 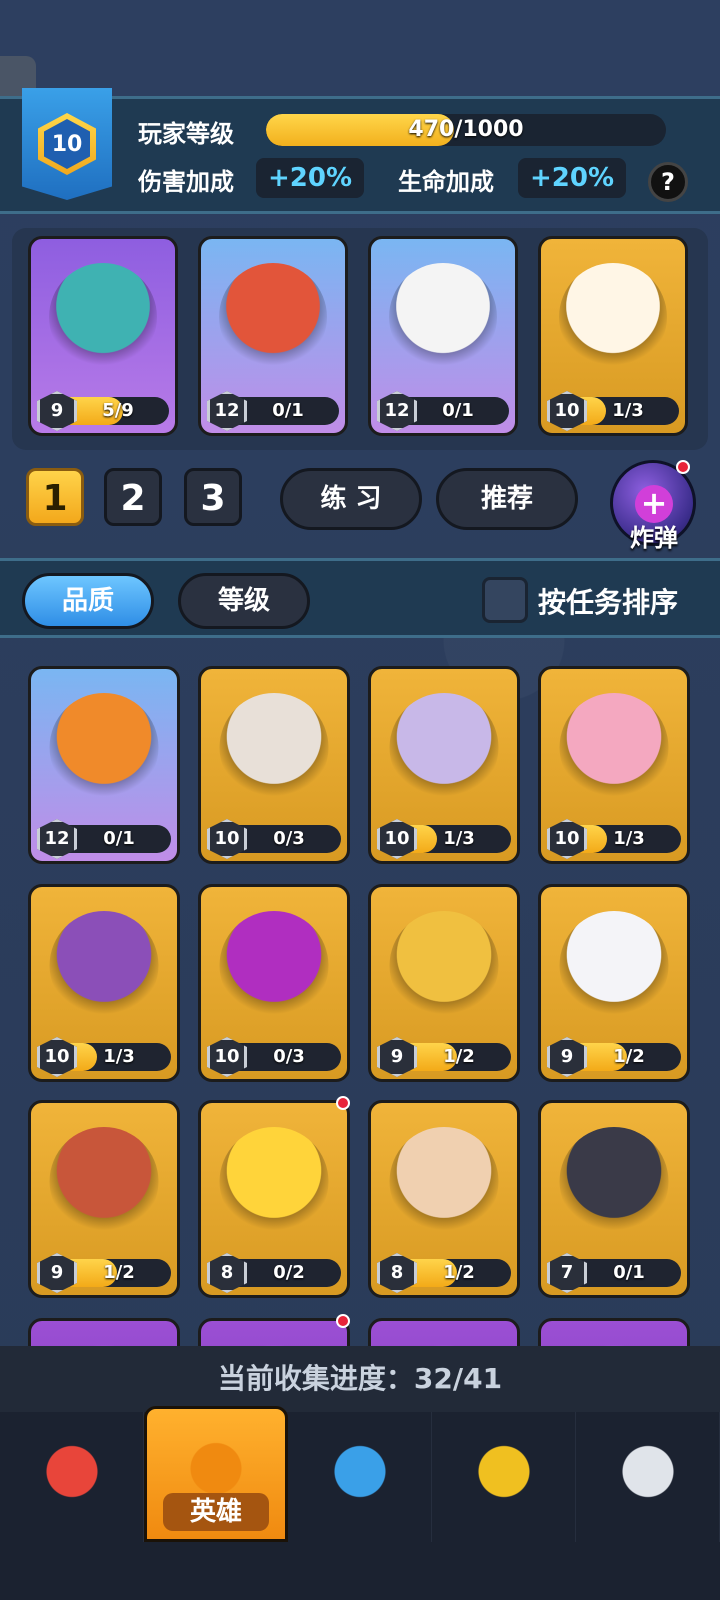 What do you see at coordinates (104, 1181) in the screenshot?
I see `hero-portrait-tribal-warrior` at bounding box center [104, 1181].